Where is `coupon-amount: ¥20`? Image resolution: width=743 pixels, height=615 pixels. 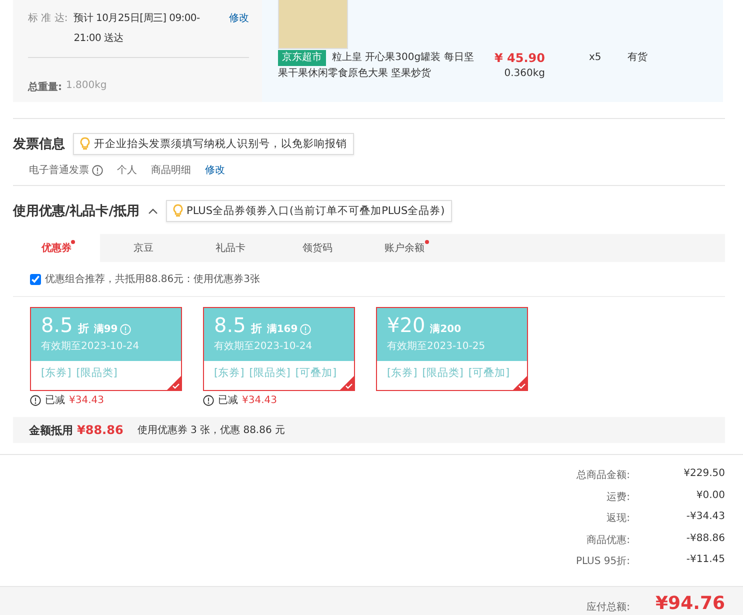
coupon-amount: ¥20 is located at coordinates (406, 325).